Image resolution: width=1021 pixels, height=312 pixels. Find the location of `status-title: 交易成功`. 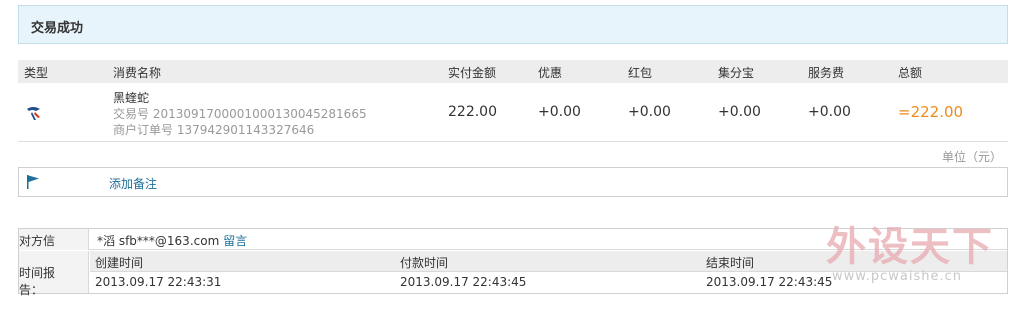

status-title: 交易成功 is located at coordinates (57, 28).